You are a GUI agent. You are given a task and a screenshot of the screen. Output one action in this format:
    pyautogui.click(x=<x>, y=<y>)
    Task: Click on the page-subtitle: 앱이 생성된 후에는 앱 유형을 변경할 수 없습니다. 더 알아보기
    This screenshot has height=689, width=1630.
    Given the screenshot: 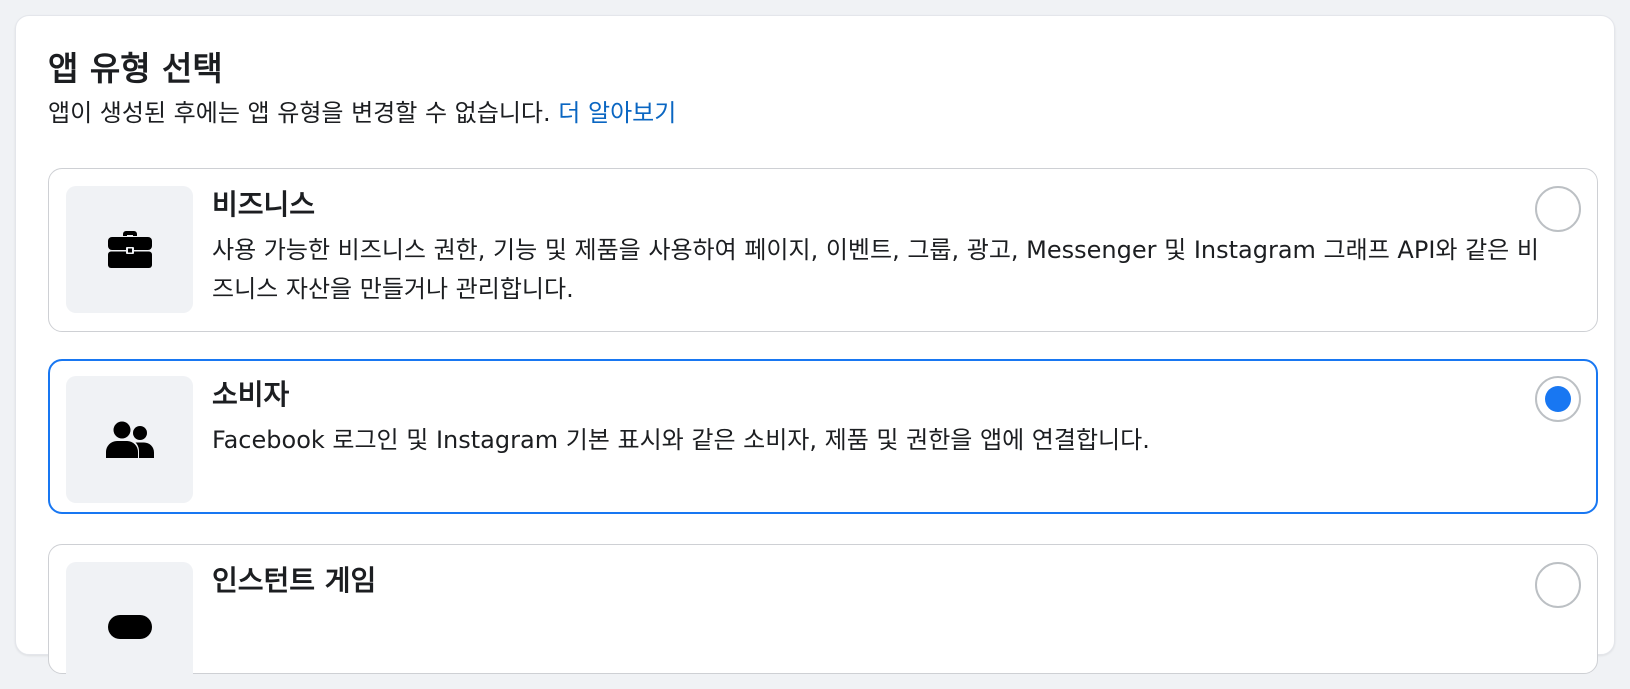 What is the action you would take?
    pyautogui.click(x=362, y=113)
    